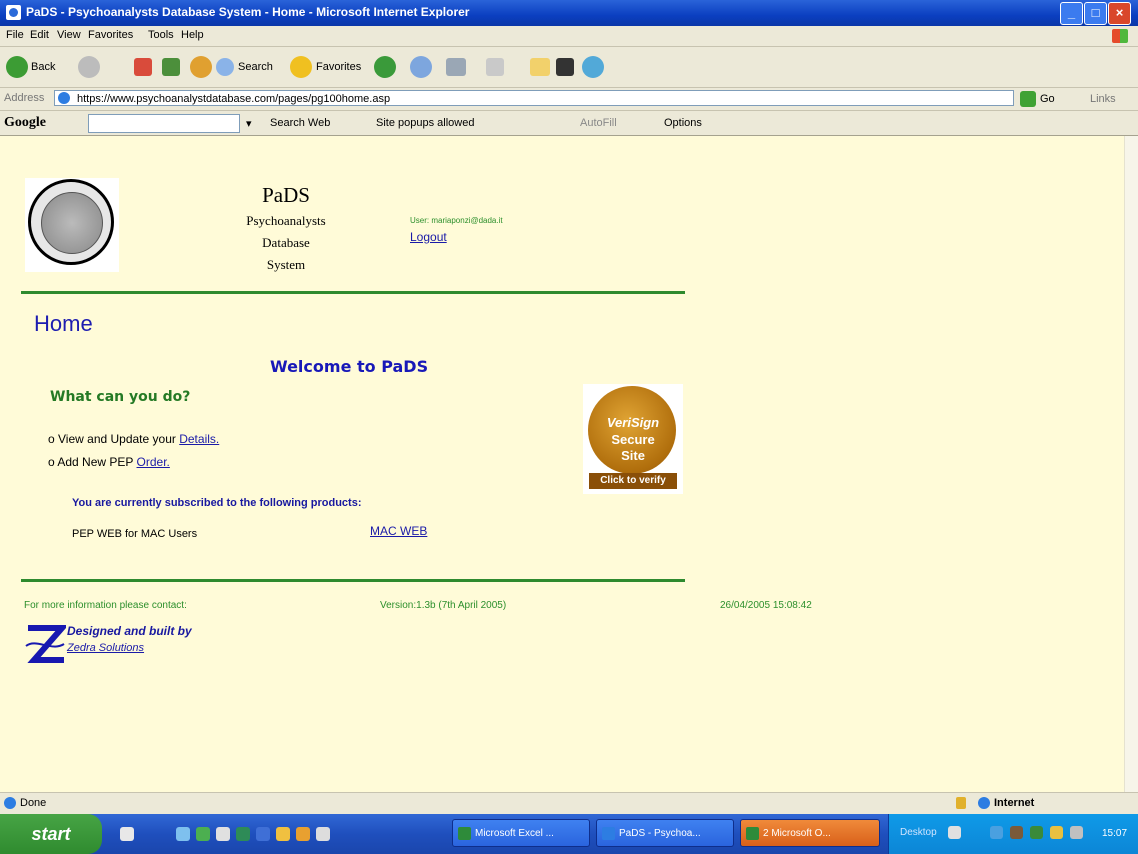 This screenshot has width=1138, height=854. I want to click on start-button: start, so click(51, 834).